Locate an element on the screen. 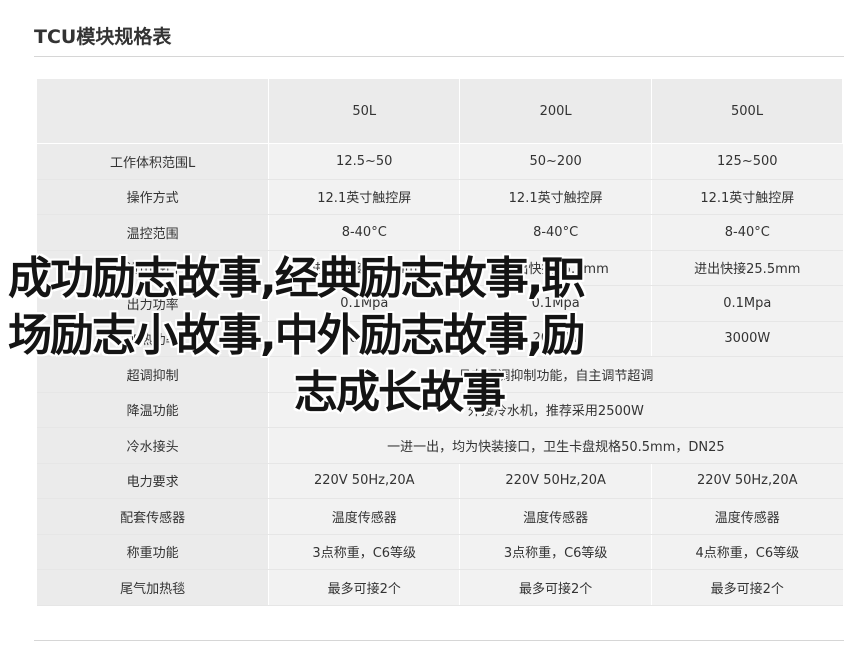  table-row: 工作体积范围L 12.5~50 50~200 125~500 is located at coordinates (440, 161).